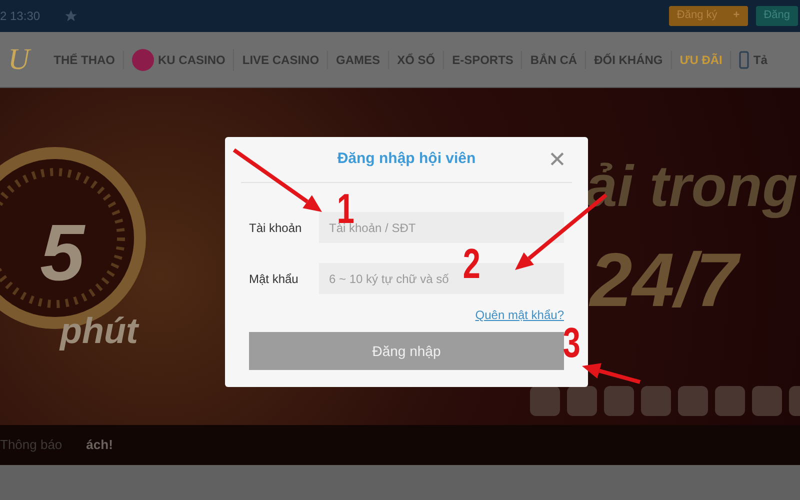 The height and width of the screenshot is (500, 800). Describe the element at coordinates (274, 279) in the screenshot. I see `field-label: Mật khẩu` at that location.